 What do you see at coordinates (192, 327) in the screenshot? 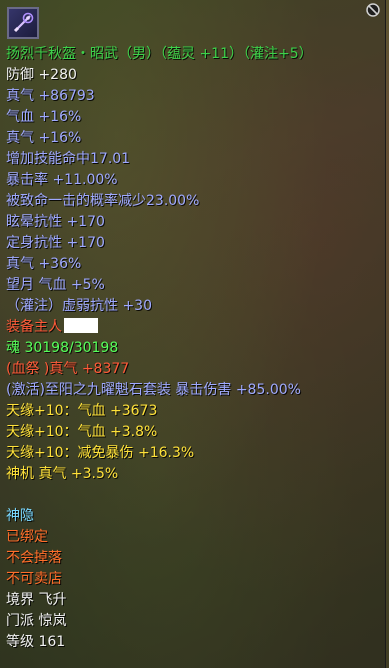
I see `owner-line: 装备主人` at bounding box center [192, 327].